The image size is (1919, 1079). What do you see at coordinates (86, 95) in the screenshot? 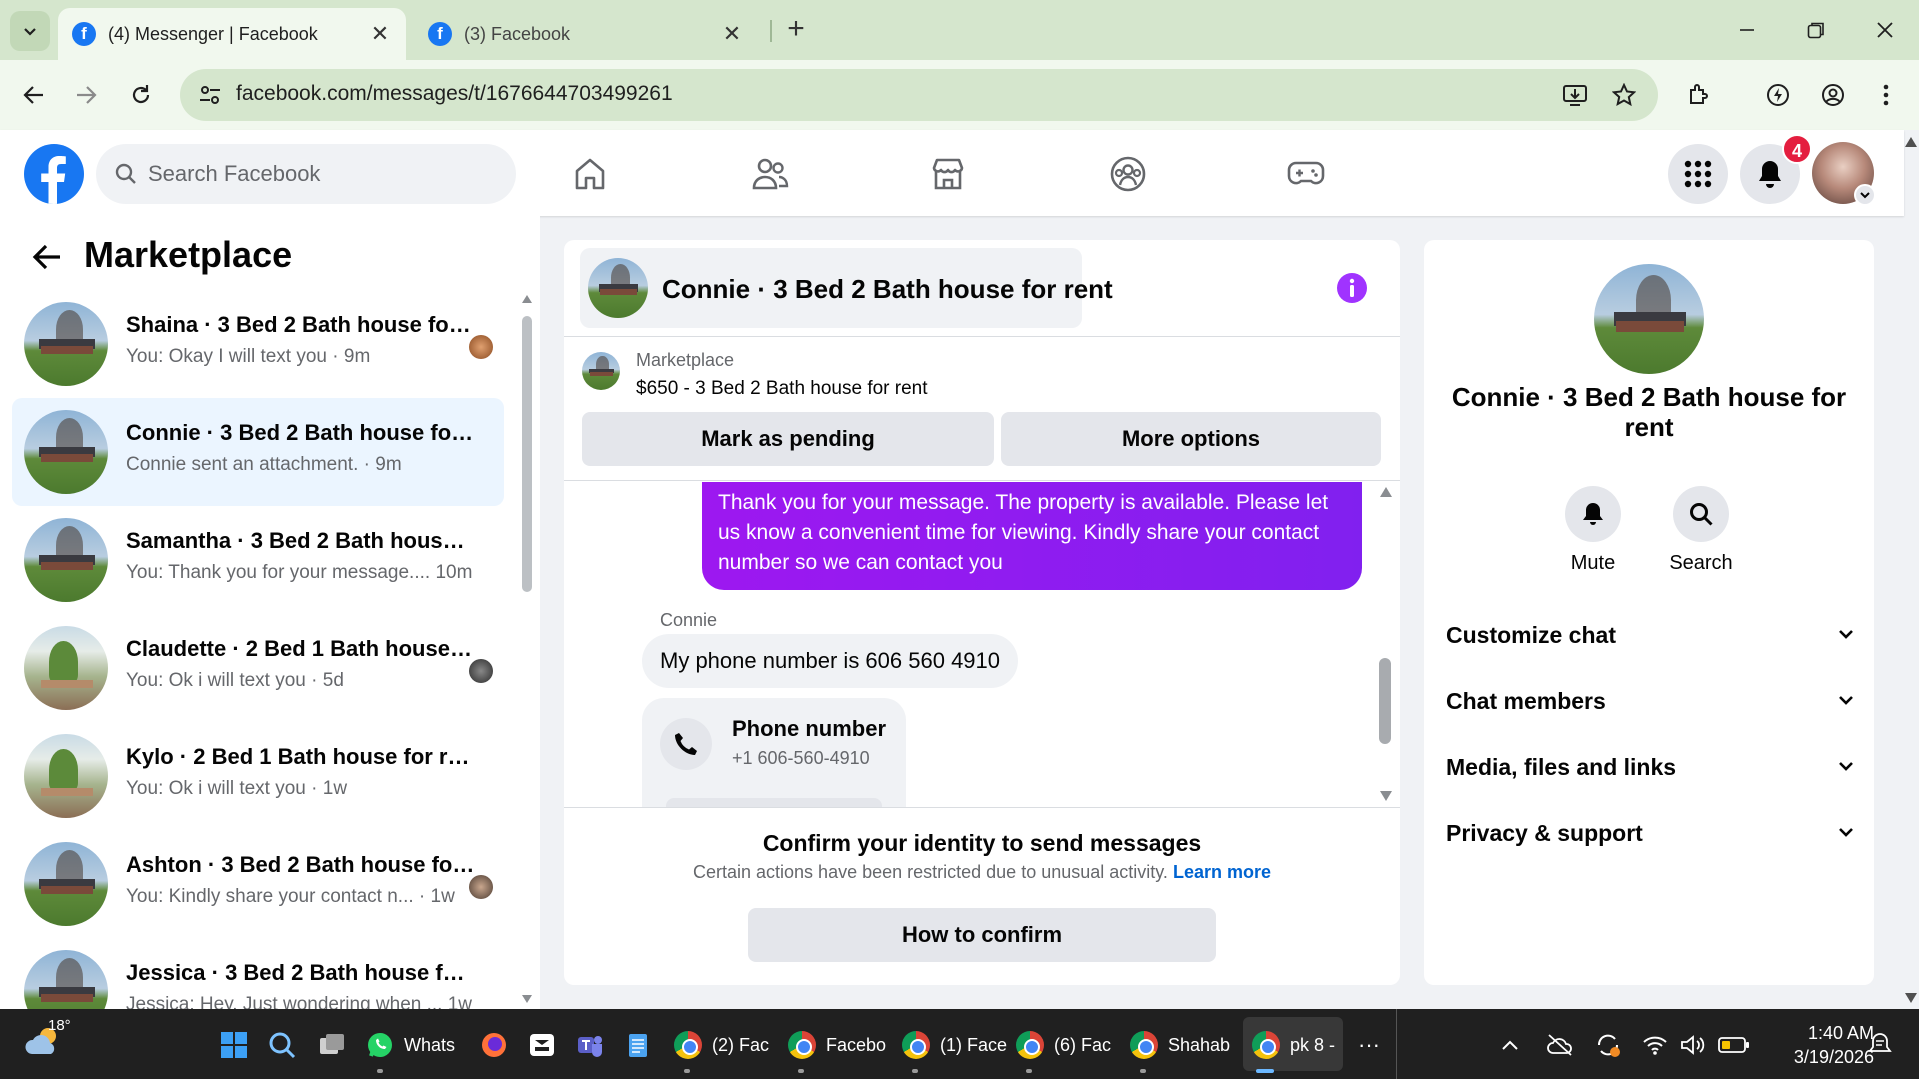
I see `forward-button` at bounding box center [86, 95].